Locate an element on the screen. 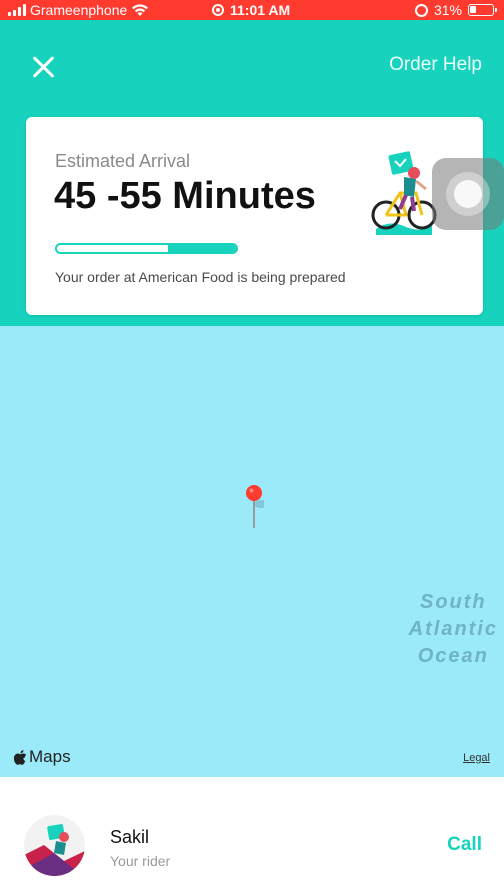  rider-role: Your rider is located at coordinates (140, 861).